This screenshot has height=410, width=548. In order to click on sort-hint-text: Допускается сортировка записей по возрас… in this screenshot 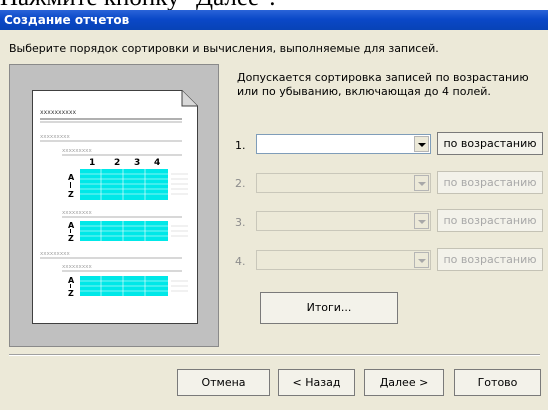, I will do `click(383, 84)`.